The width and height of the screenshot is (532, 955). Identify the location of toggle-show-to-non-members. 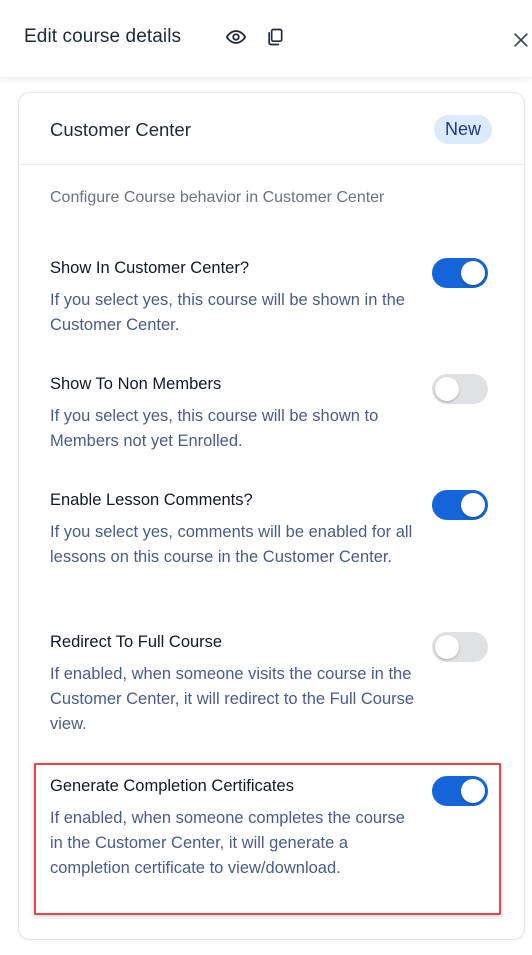
(460, 389).